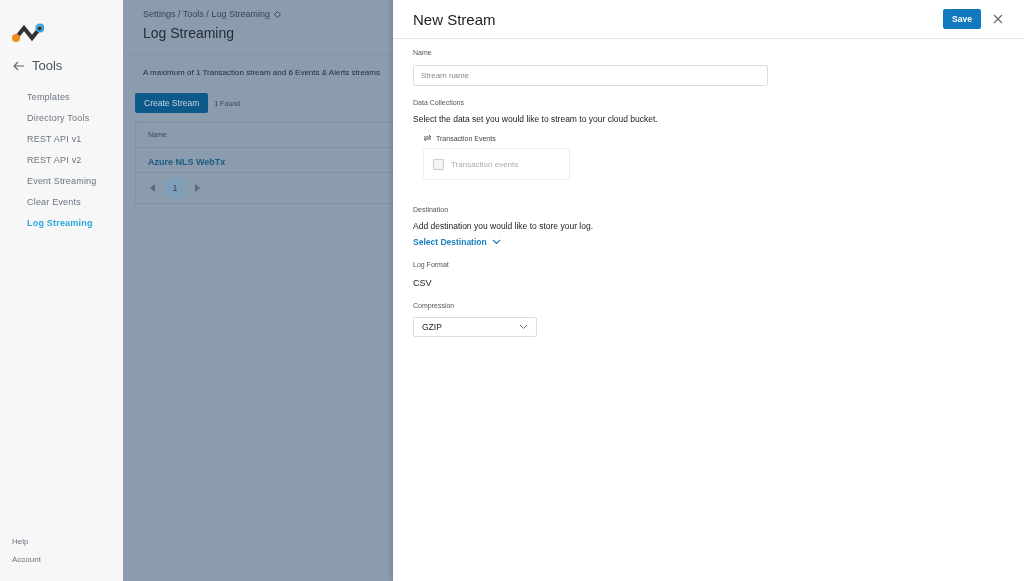 This screenshot has height=581, width=1024. What do you see at coordinates (61, 160) in the screenshot?
I see `sidebar-item: REST API v2` at bounding box center [61, 160].